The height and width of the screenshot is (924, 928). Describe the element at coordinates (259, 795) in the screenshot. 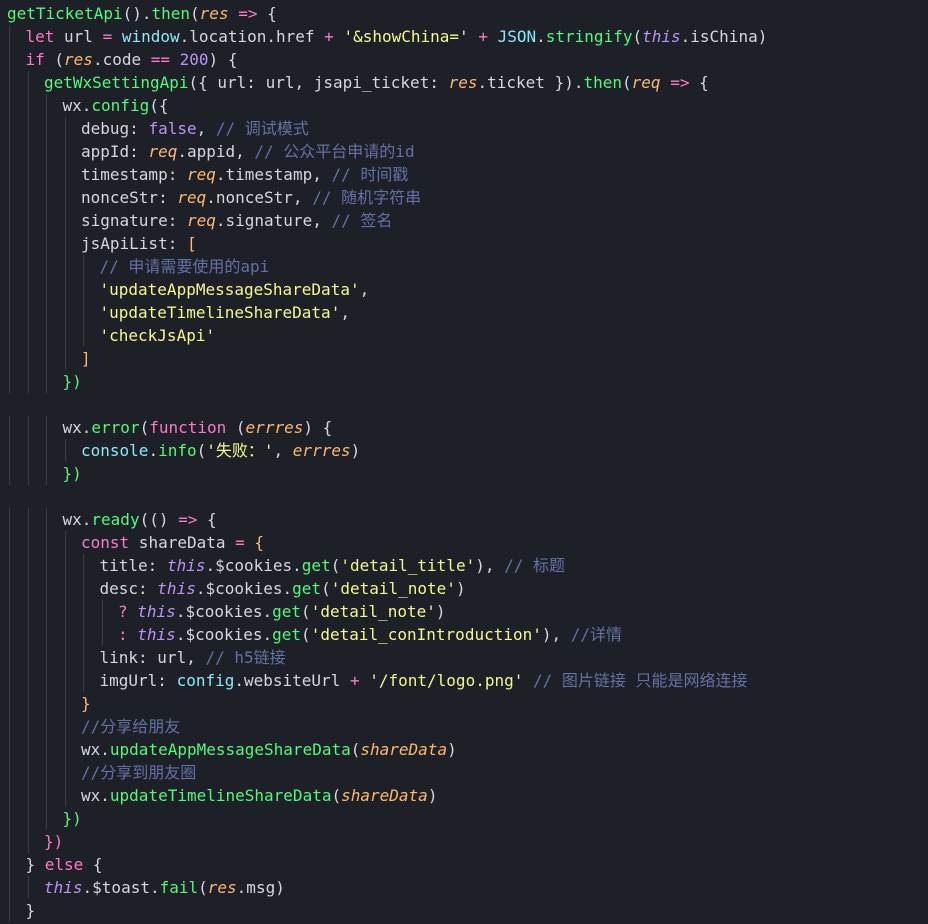

I see `code-line: wx.updateTimelineShareData(shareData)` at that location.